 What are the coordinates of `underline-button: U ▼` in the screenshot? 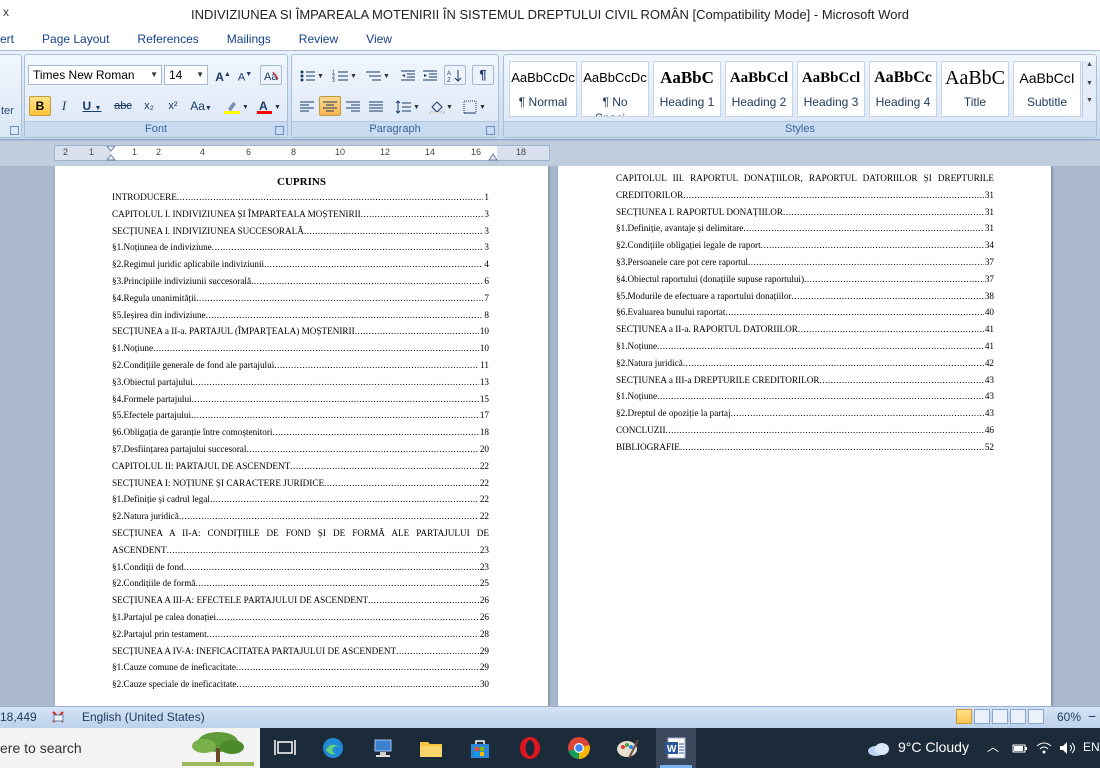 It's located at (92, 106).